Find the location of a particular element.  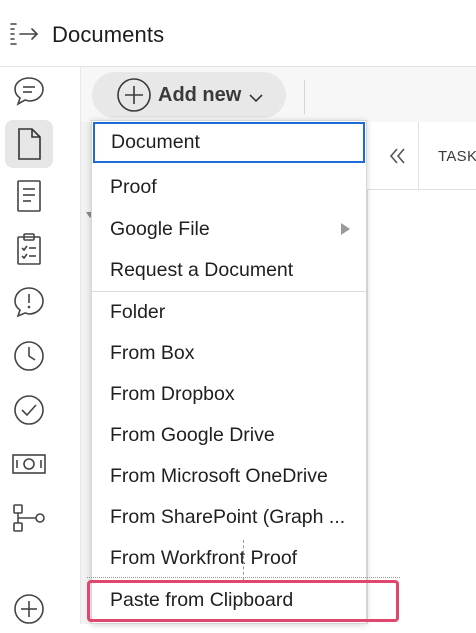

task-column-header: TASK is located at coordinates (457, 156).